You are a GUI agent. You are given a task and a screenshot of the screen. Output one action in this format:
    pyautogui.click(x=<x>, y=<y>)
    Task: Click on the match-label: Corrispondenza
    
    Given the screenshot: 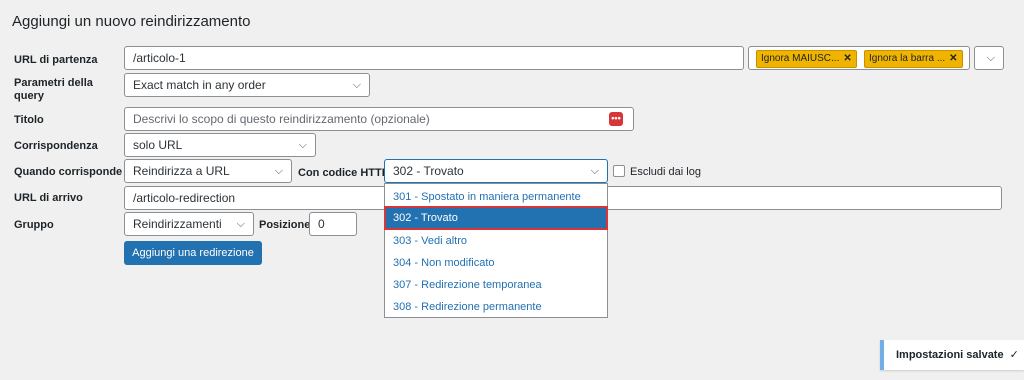 What is the action you would take?
    pyautogui.click(x=56, y=146)
    